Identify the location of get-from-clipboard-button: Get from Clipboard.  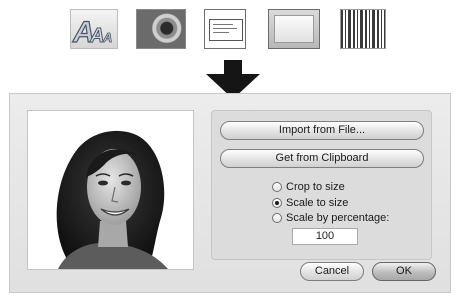
(322, 158).